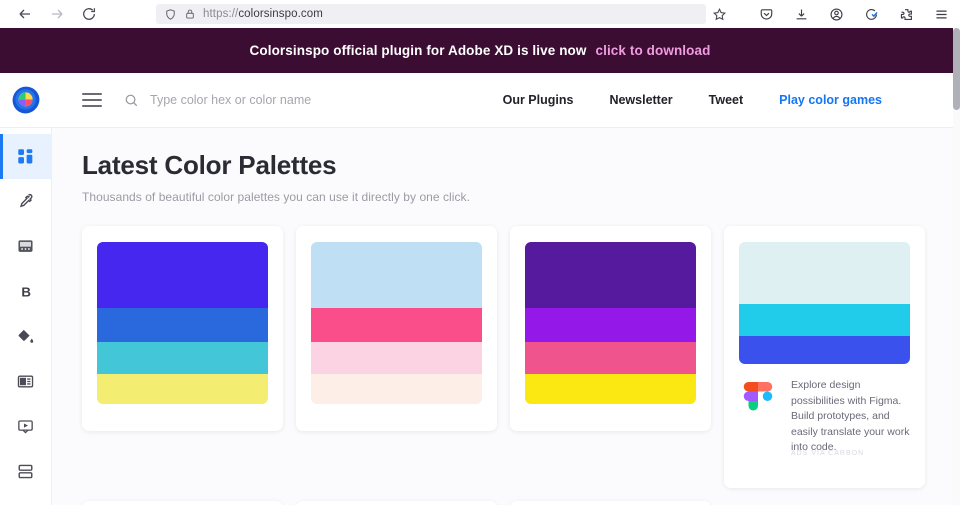  What do you see at coordinates (653, 50) in the screenshot?
I see `announcement-download-link: click to download` at bounding box center [653, 50].